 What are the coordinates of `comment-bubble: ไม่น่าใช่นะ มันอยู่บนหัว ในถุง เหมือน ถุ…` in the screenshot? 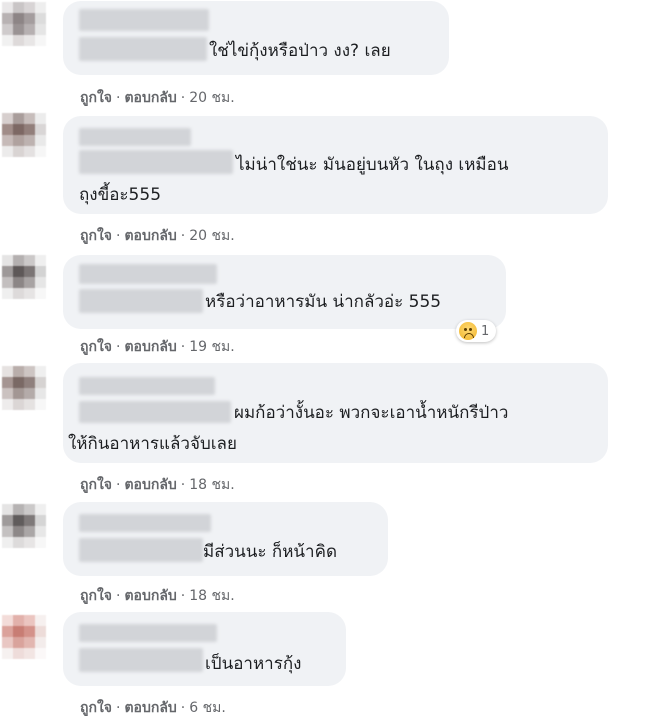 It's located at (335, 165).